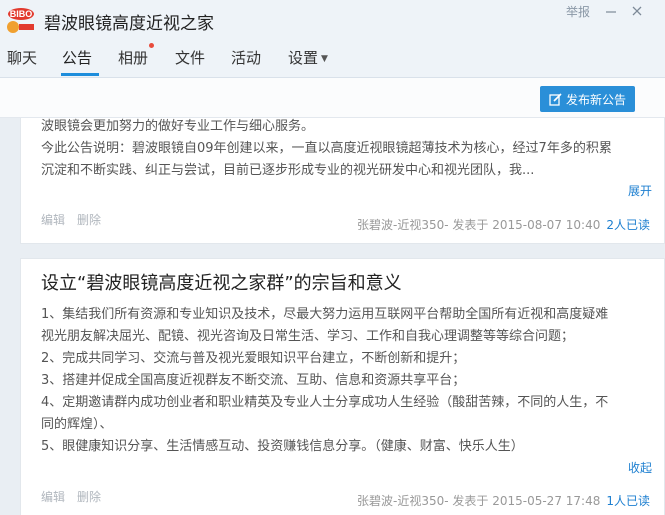 Image resolution: width=665 pixels, height=515 pixels. I want to click on tab-activities-label: 活动, so click(246, 58).